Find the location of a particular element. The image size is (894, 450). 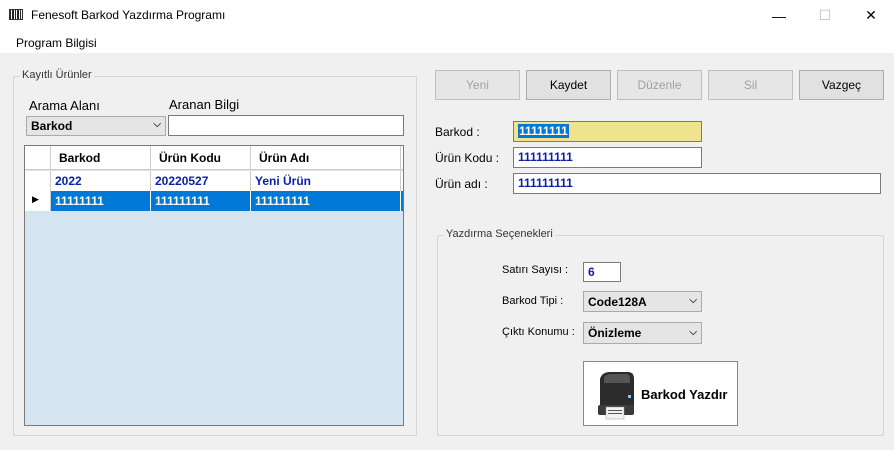

barcode-type-select-value: Code128A is located at coordinates (617, 302).